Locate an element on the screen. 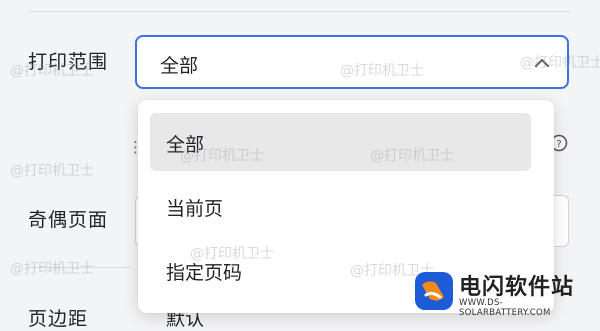 Image resolution: width=600 pixels, height=331 pixels. chevron-up-icon is located at coordinates (542, 63).